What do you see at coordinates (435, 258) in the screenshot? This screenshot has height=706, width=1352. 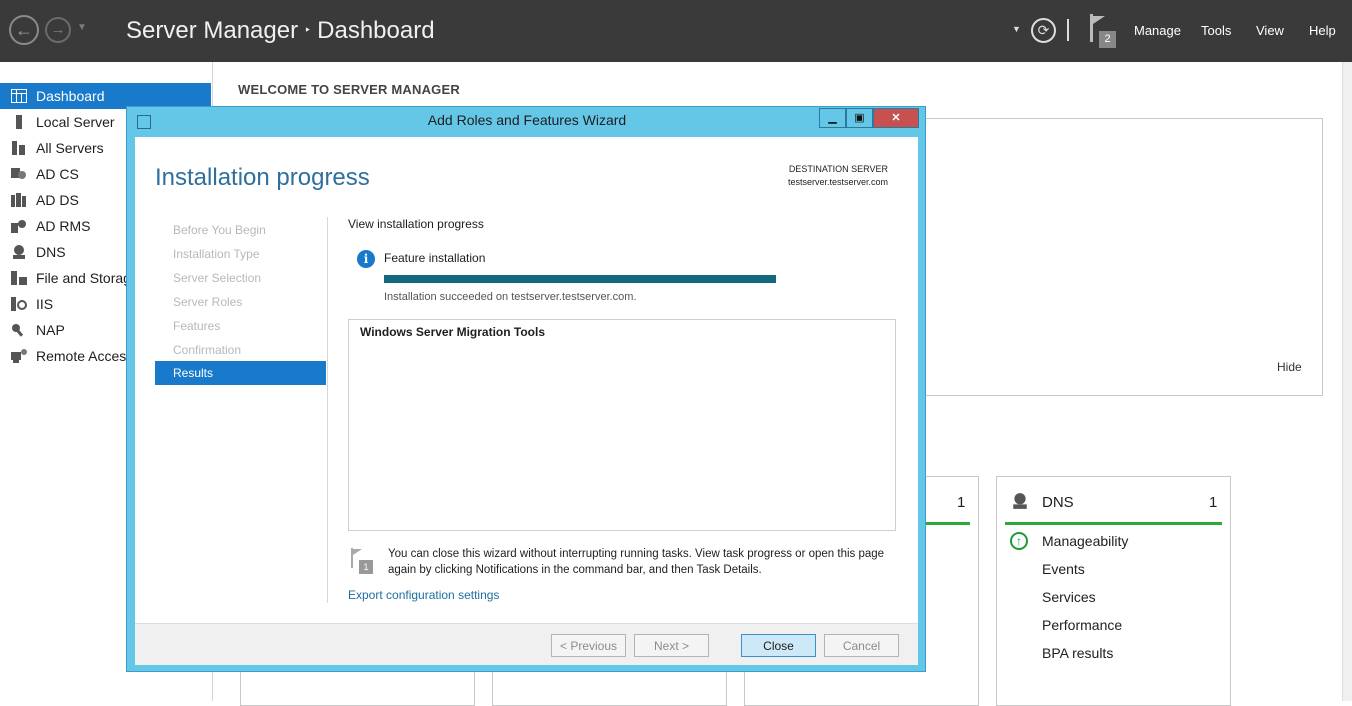 I see `feature-installation-label: Feature installation` at bounding box center [435, 258].